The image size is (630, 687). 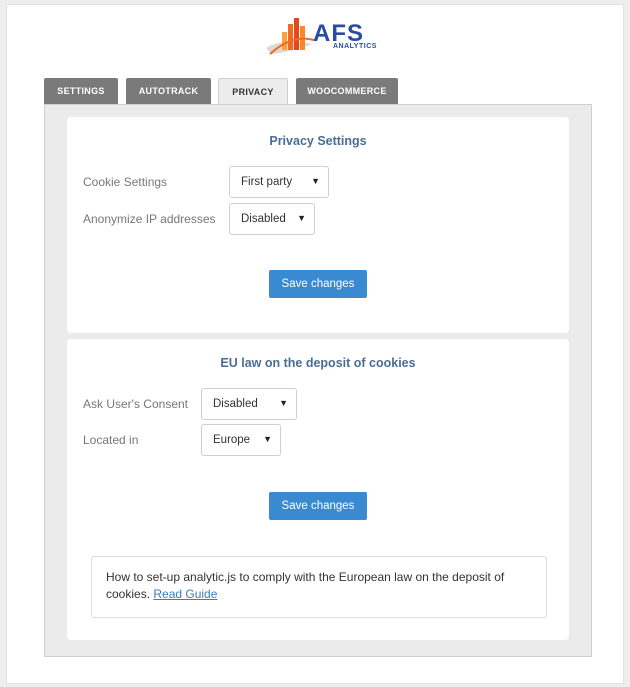 I want to click on ask-consent-select: Disabled ▼, so click(x=249, y=404).